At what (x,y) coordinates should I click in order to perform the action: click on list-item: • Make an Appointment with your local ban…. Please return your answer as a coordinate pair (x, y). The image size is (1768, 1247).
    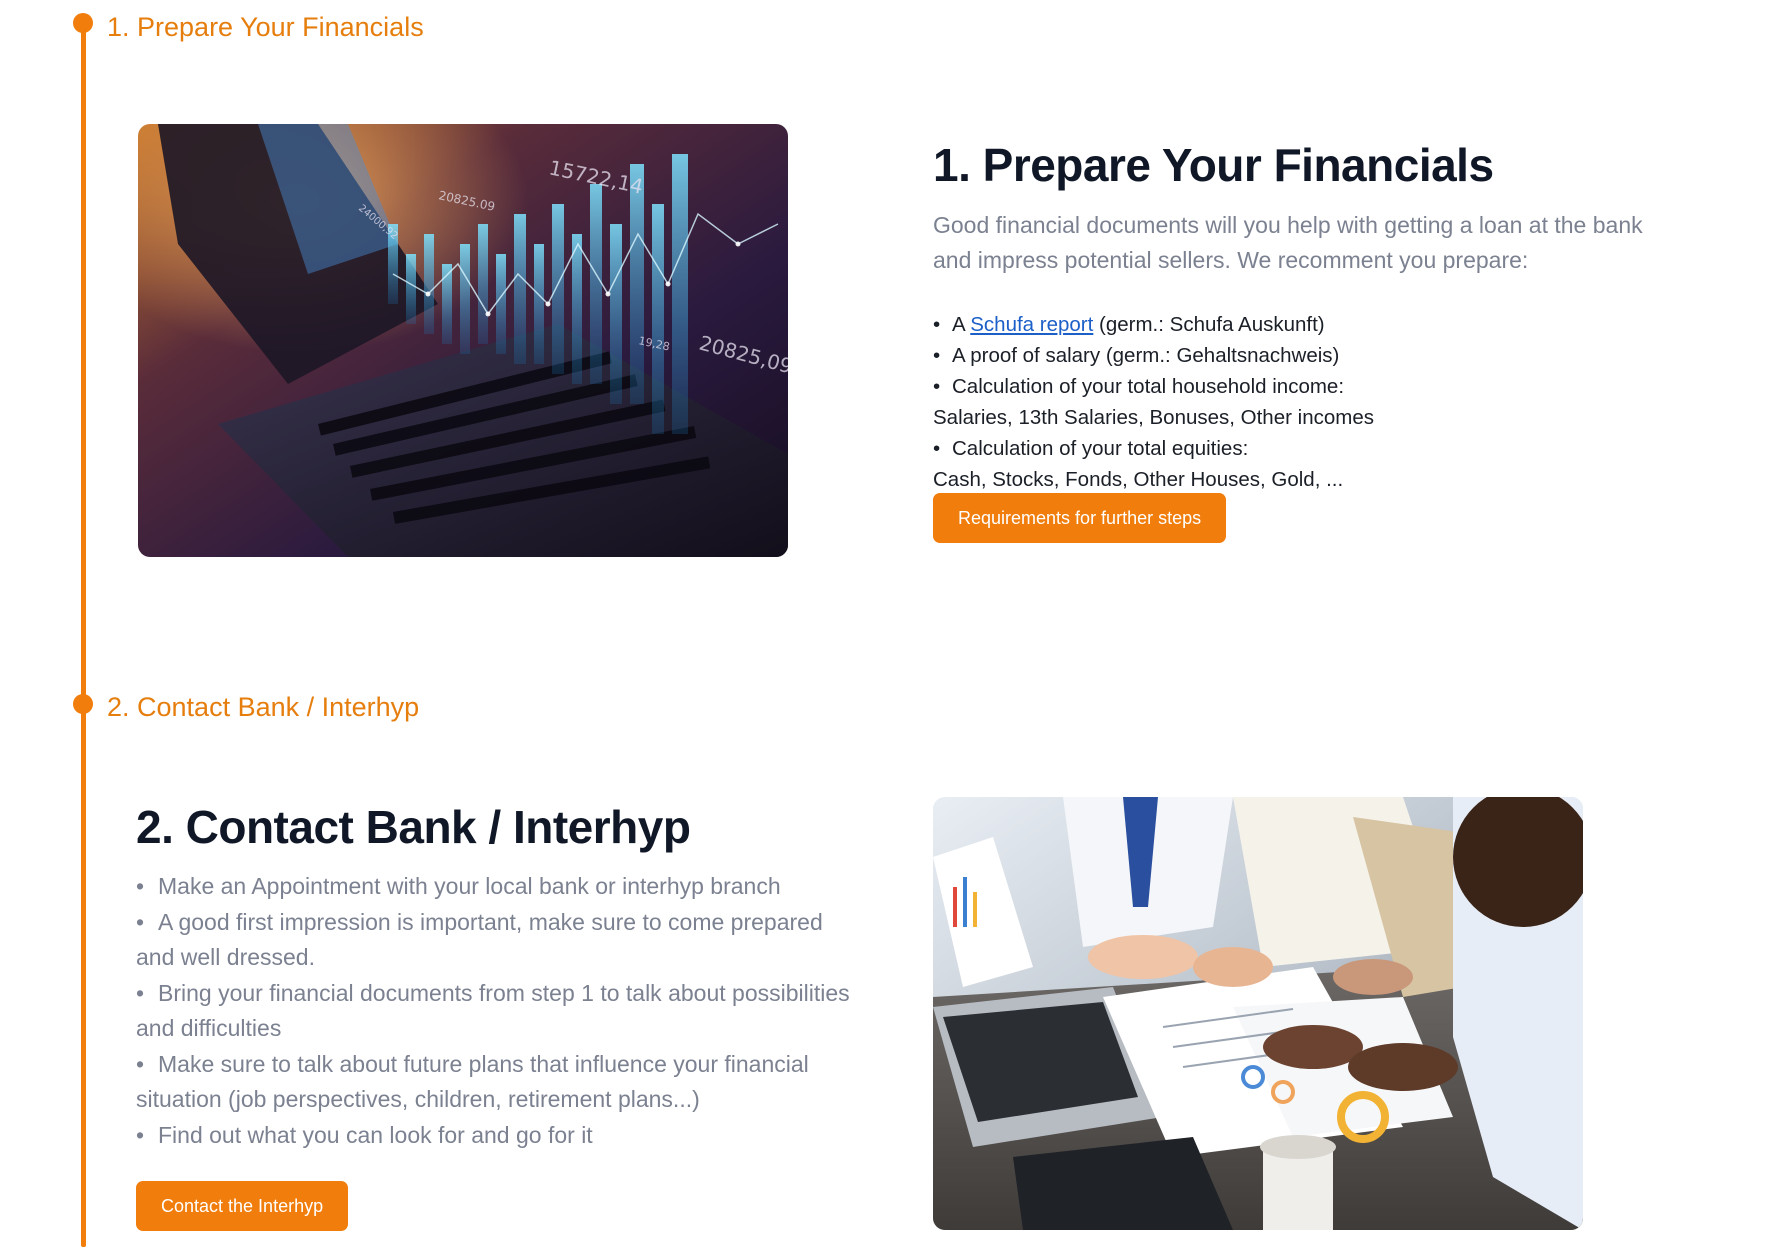
    Looking at the image, I should click on (458, 886).